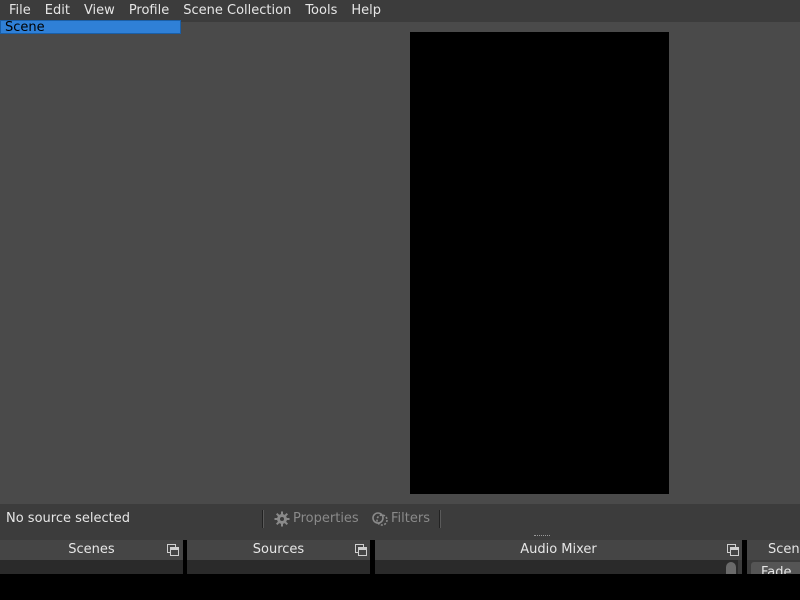 The image size is (800, 600). What do you see at coordinates (91, 567) in the screenshot?
I see `scenes-list` at bounding box center [91, 567].